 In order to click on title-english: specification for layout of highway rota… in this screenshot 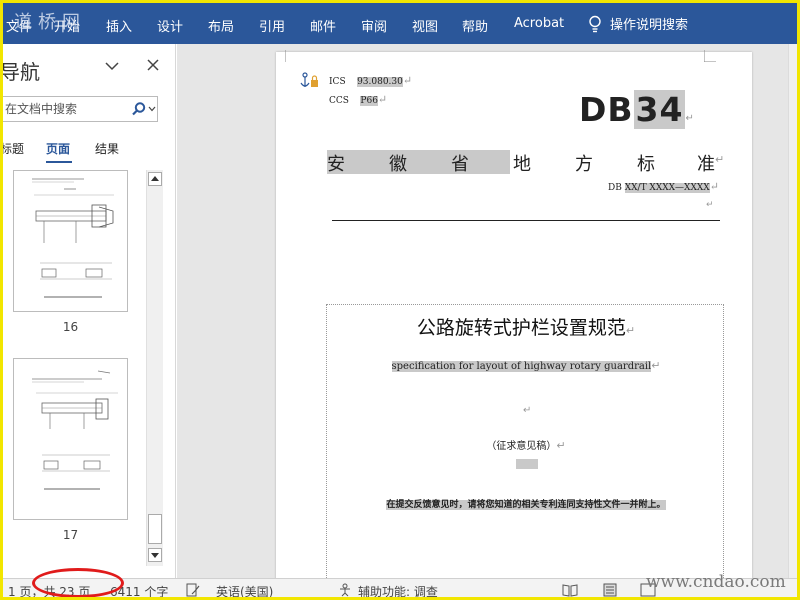, I will do `click(526, 365)`.